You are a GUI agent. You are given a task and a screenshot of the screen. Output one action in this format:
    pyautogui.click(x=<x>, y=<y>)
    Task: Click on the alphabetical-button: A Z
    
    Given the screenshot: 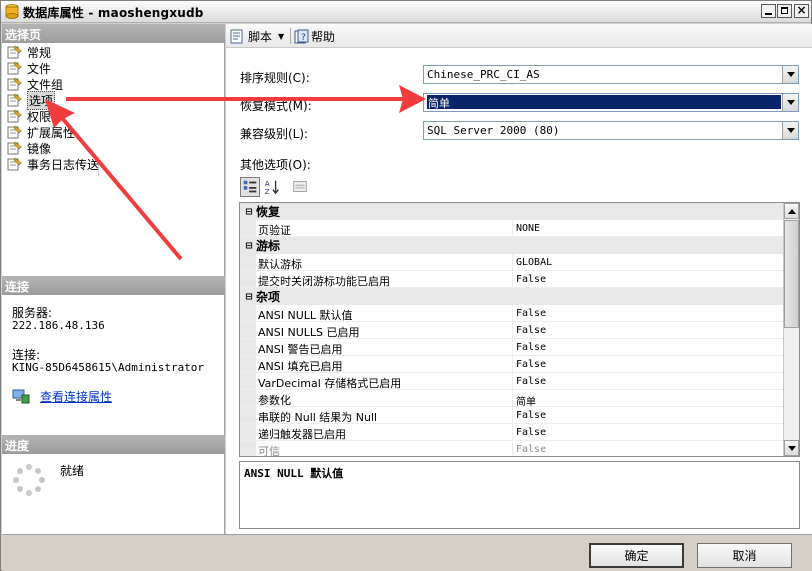 What is the action you would take?
    pyautogui.click(x=272, y=187)
    